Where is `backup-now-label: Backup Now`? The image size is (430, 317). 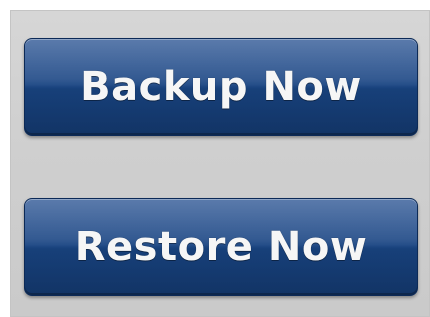 backup-now-label: Backup Now is located at coordinates (221, 87).